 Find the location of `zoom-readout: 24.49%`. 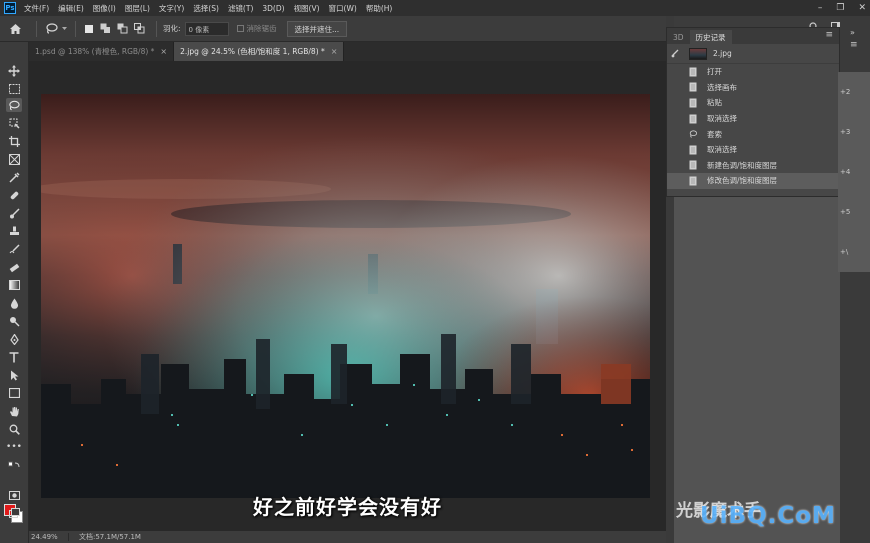

zoom-readout: 24.49% is located at coordinates (49, 537).